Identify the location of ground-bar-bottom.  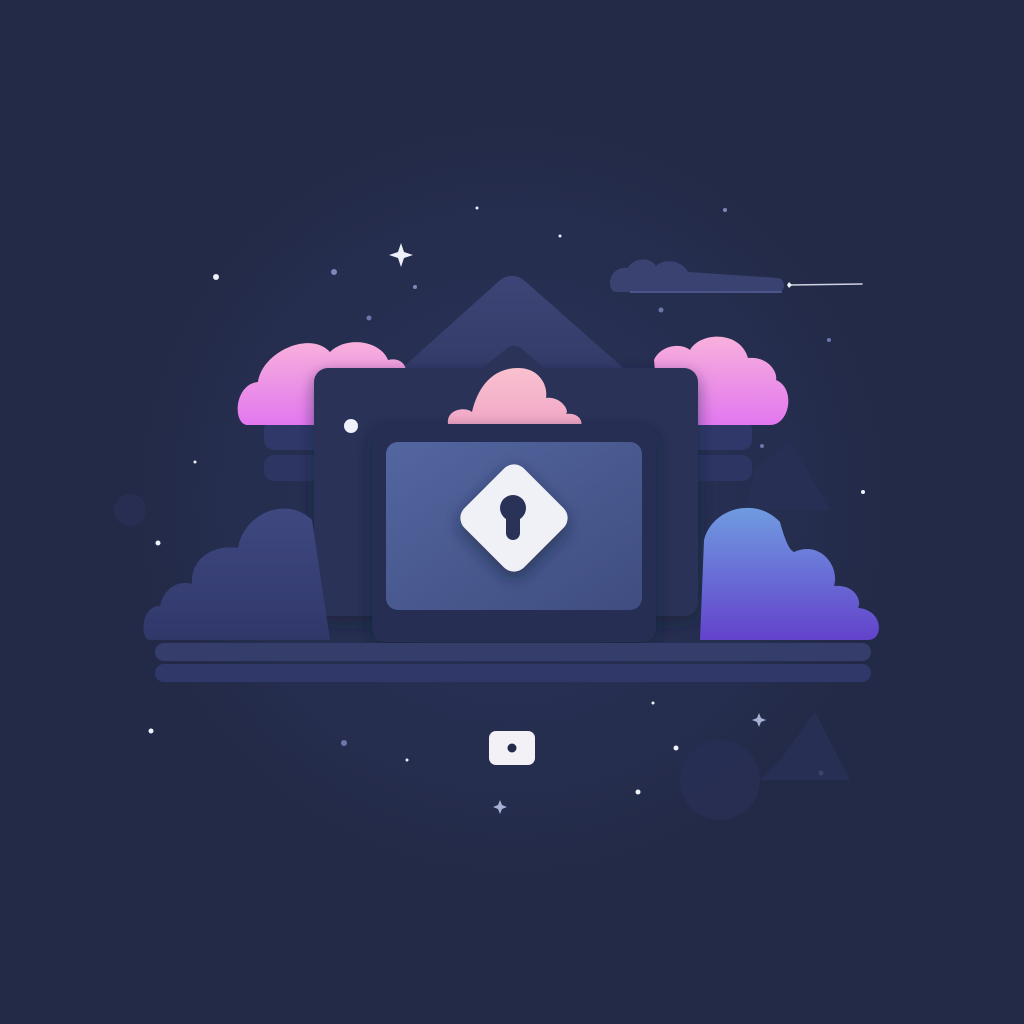
(513, 673).